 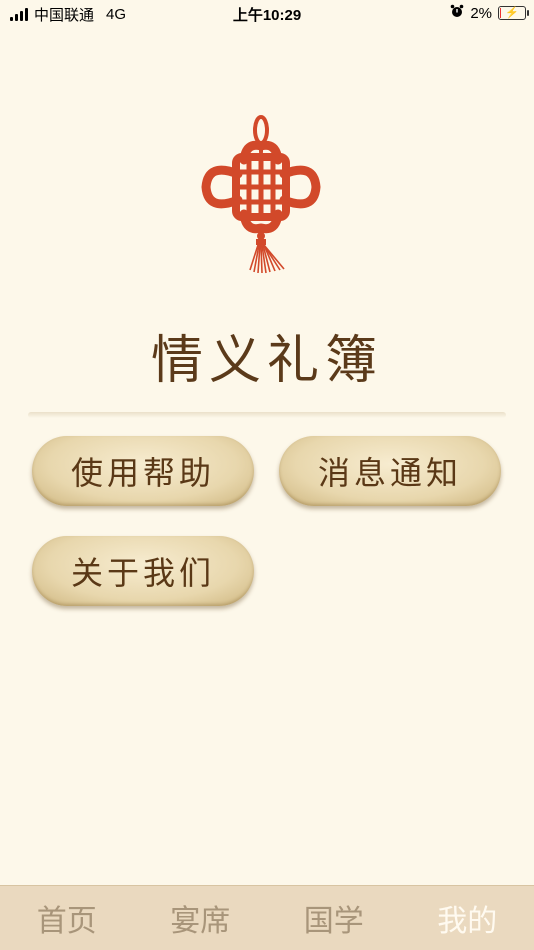 I want to click on app-title: 情义礼簿, so click(x=266, y=361).